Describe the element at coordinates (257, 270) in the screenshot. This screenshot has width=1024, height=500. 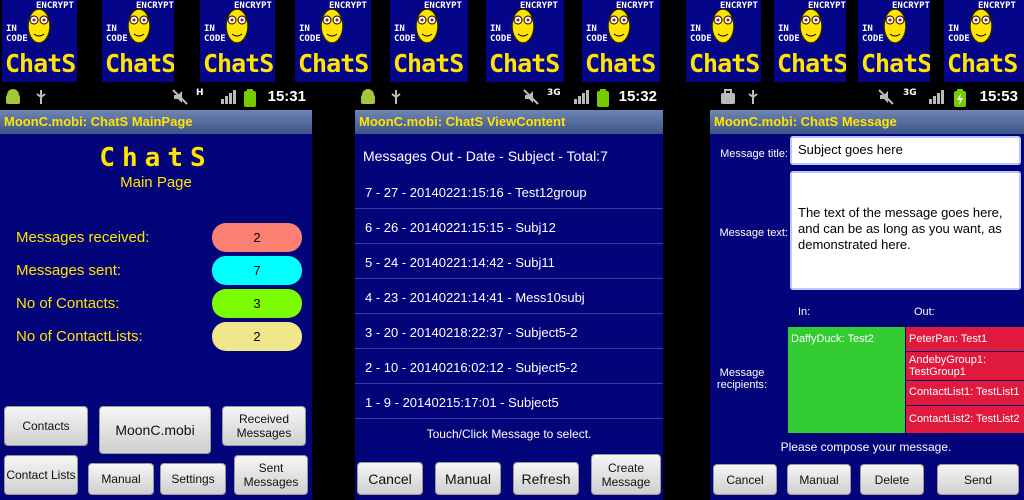
I see `messages-sent-count: 7` at that location.